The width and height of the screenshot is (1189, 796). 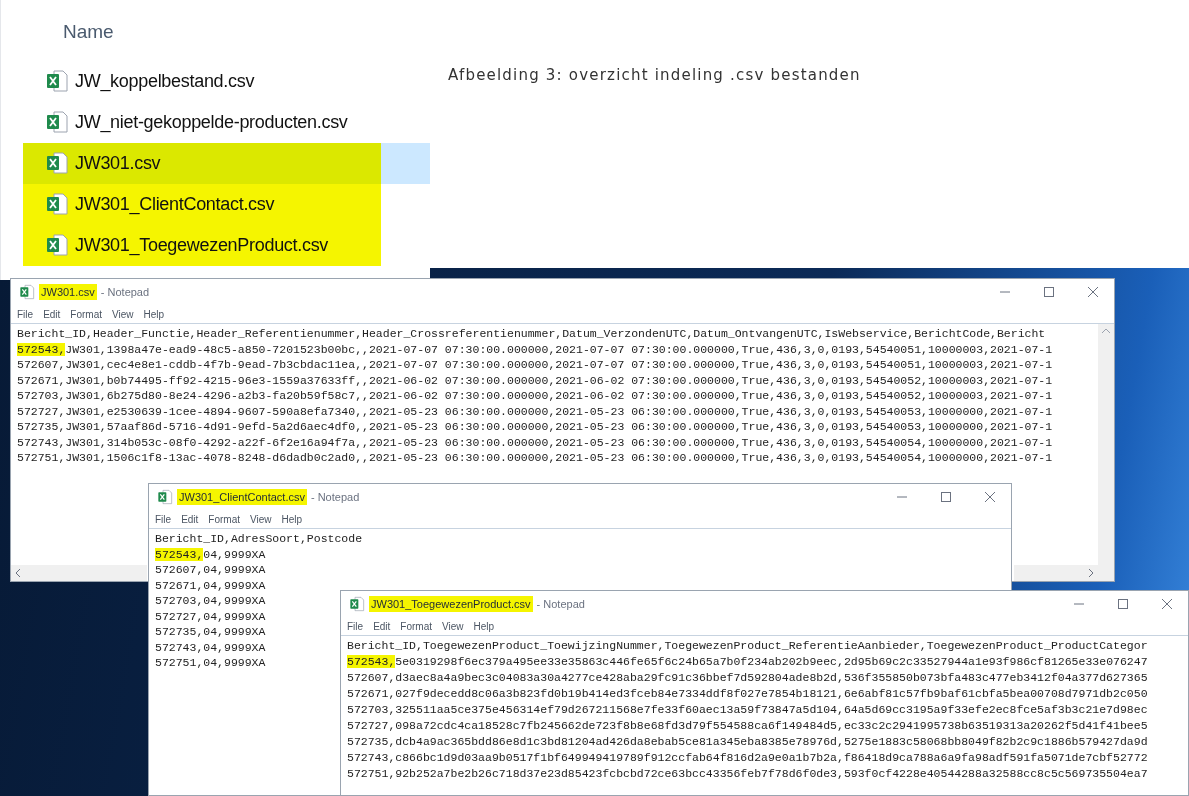 What do you see at coordinates (259, 539) in the screenshot?
I see `csv-line: Bericht_ID,AdresSoort,Postcode` at bounding box center [259, 539].